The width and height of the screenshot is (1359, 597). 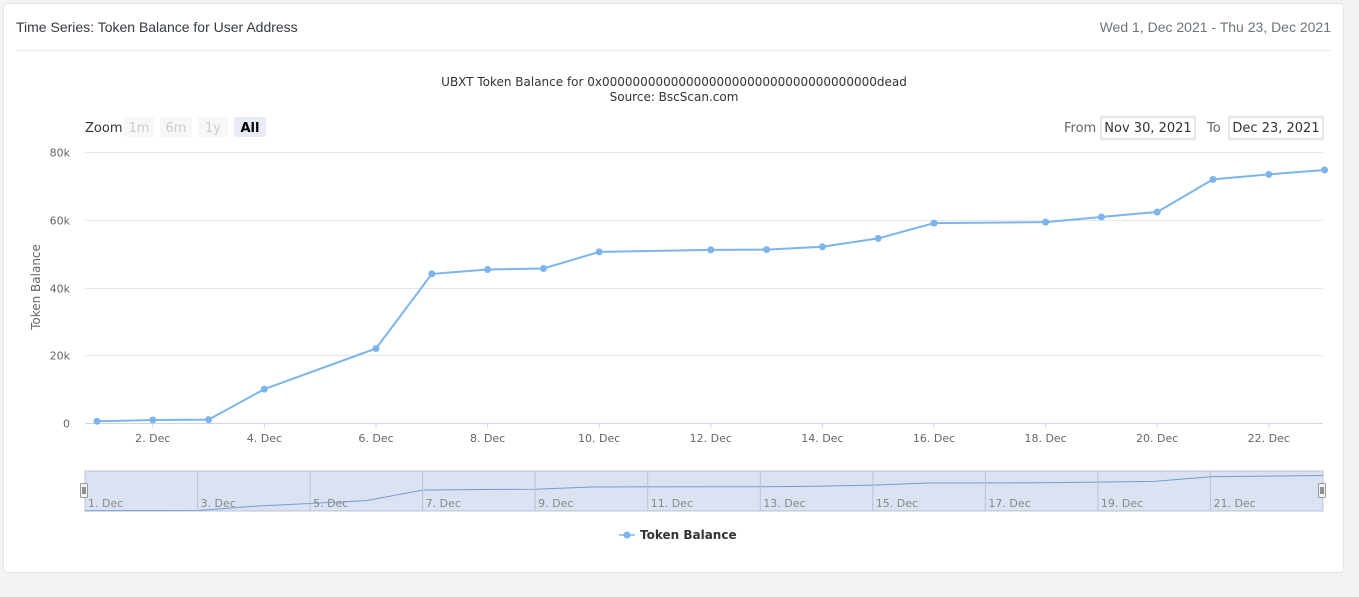 I want to click on x-tick-label: 16. Dec, so click(x=934, y=438).